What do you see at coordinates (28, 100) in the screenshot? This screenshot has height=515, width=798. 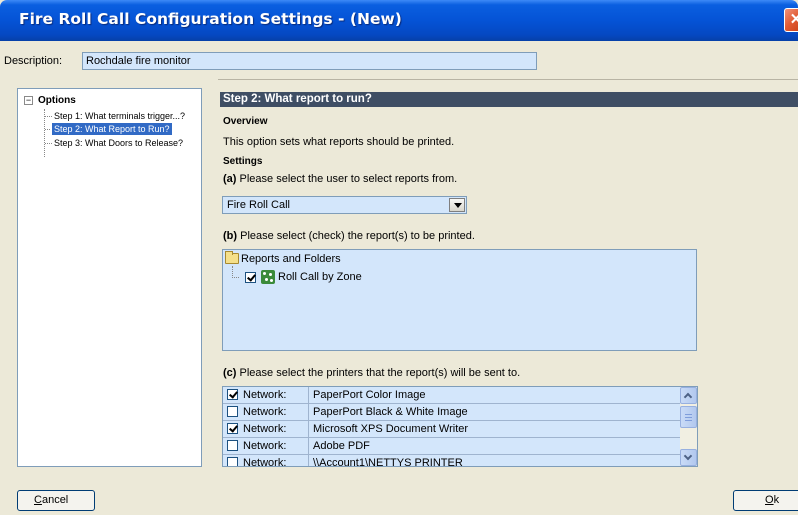 I see `collapse-icon: −` at bounding box center [28, 100].